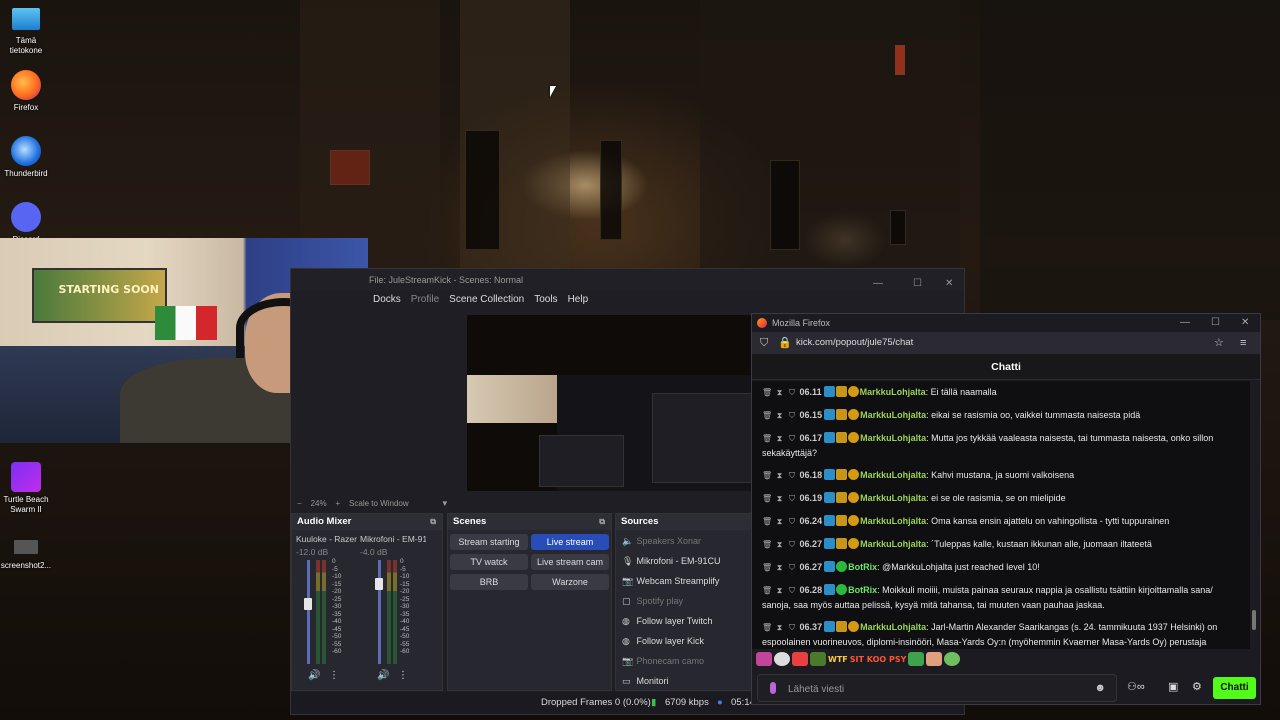  What do you see at coordinates (652, 601) in the screenshot?
I see `source-spotify: ▢ Spotify play` at bounding box center [652, 601].